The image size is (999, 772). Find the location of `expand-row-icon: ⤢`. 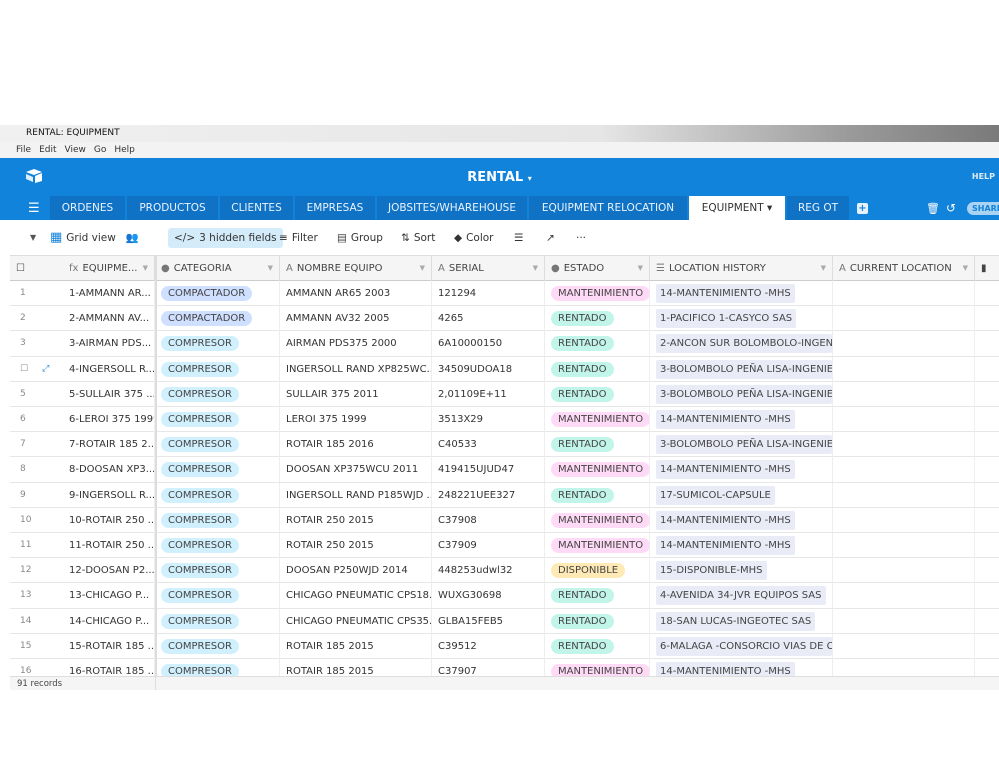

expand-row-icon: ⤢ is located at coordinates (45, 369).